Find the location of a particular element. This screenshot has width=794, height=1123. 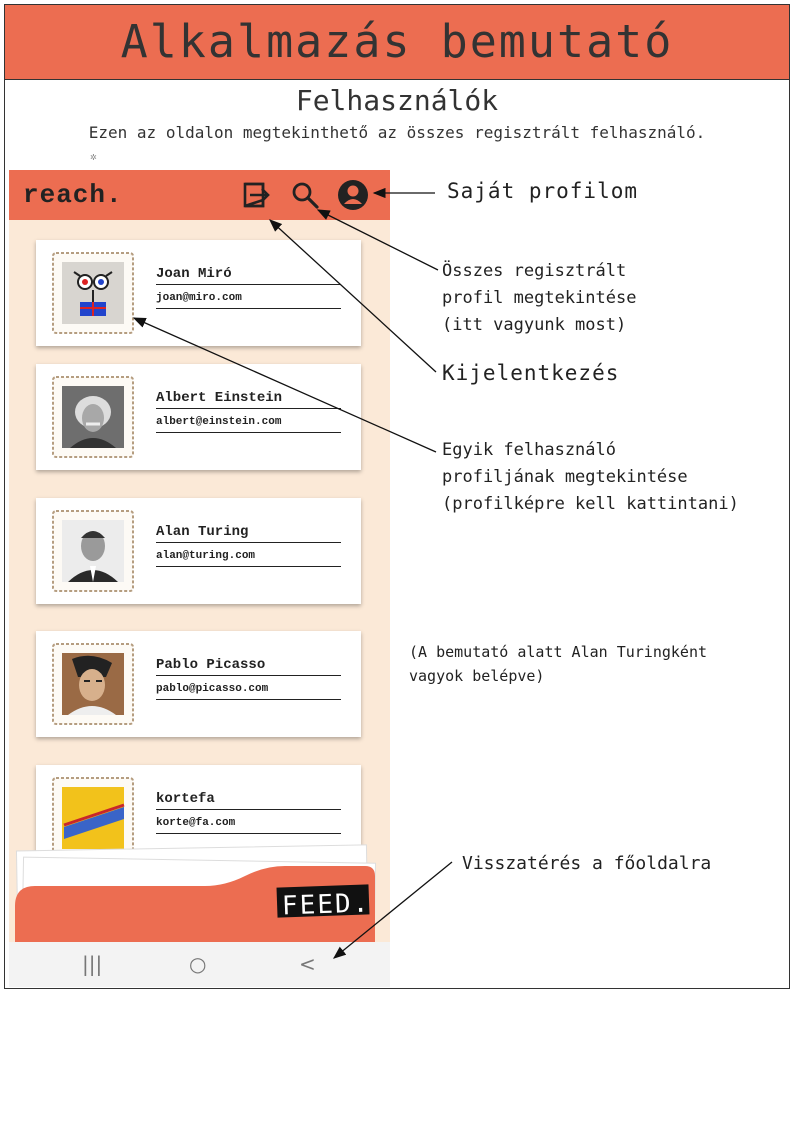

recents-button: ||| is located at coordinates (92, 964).